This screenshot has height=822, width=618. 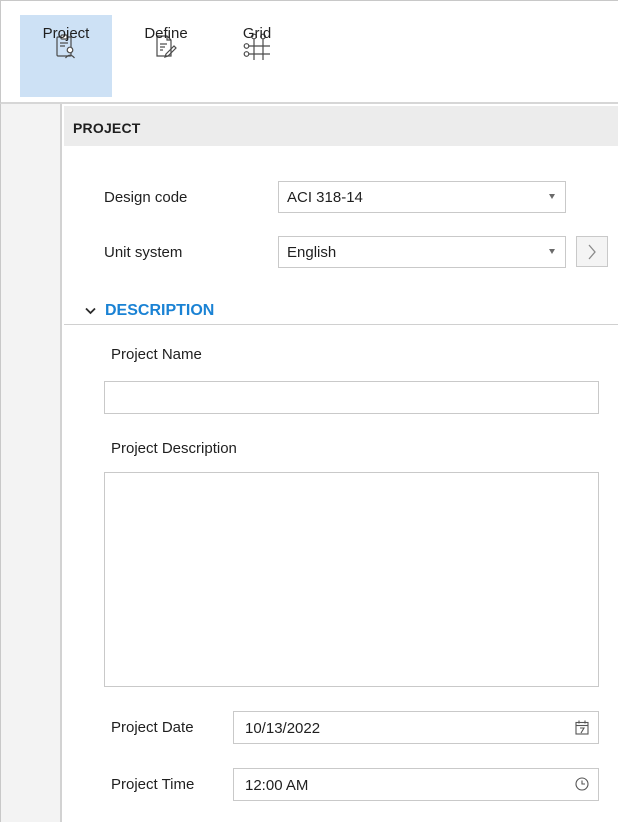 What do you see at coordinates (422, 252) in the screenshot?
I see `unit-system-dropdown: English` at bounding box center [422, 252].